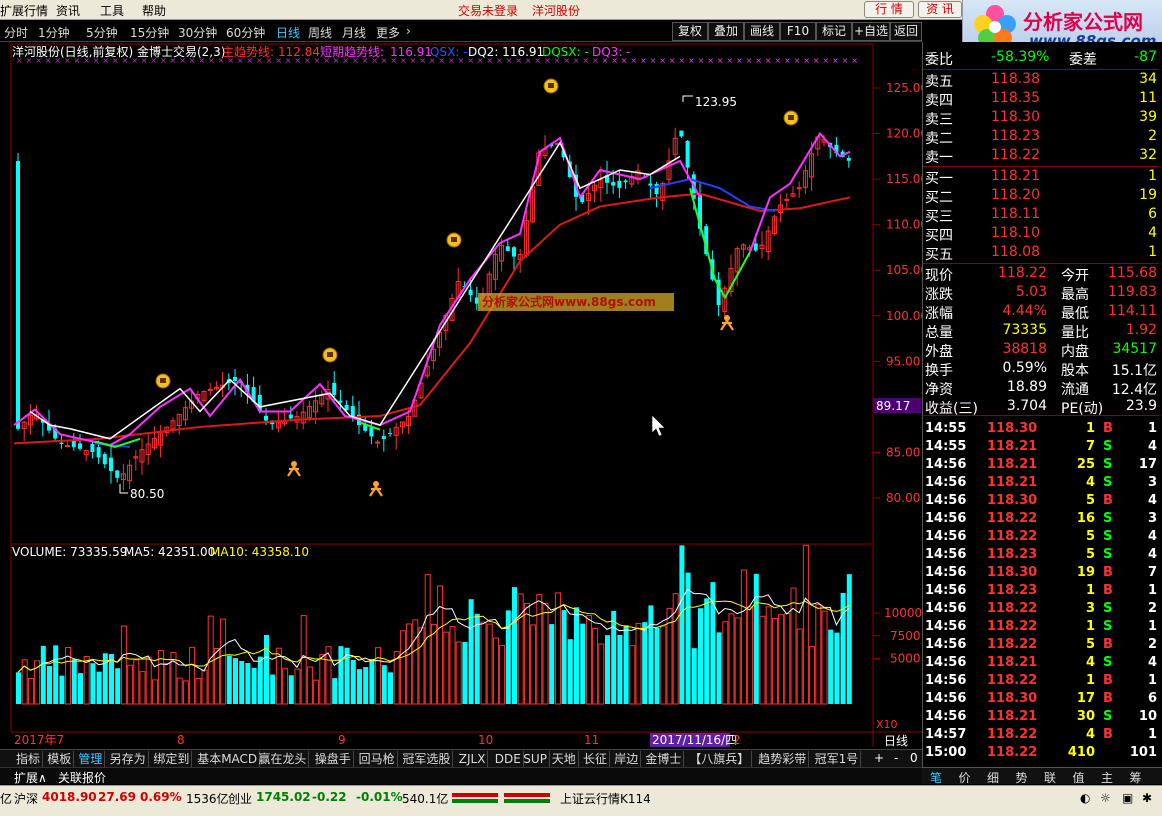 The width and height of the screenshot is (1162, 816). What do you see at coordinates (488, 10) in the screenshot?
I see `trade-status: 交易未登录` at bounding box center [488, 10].